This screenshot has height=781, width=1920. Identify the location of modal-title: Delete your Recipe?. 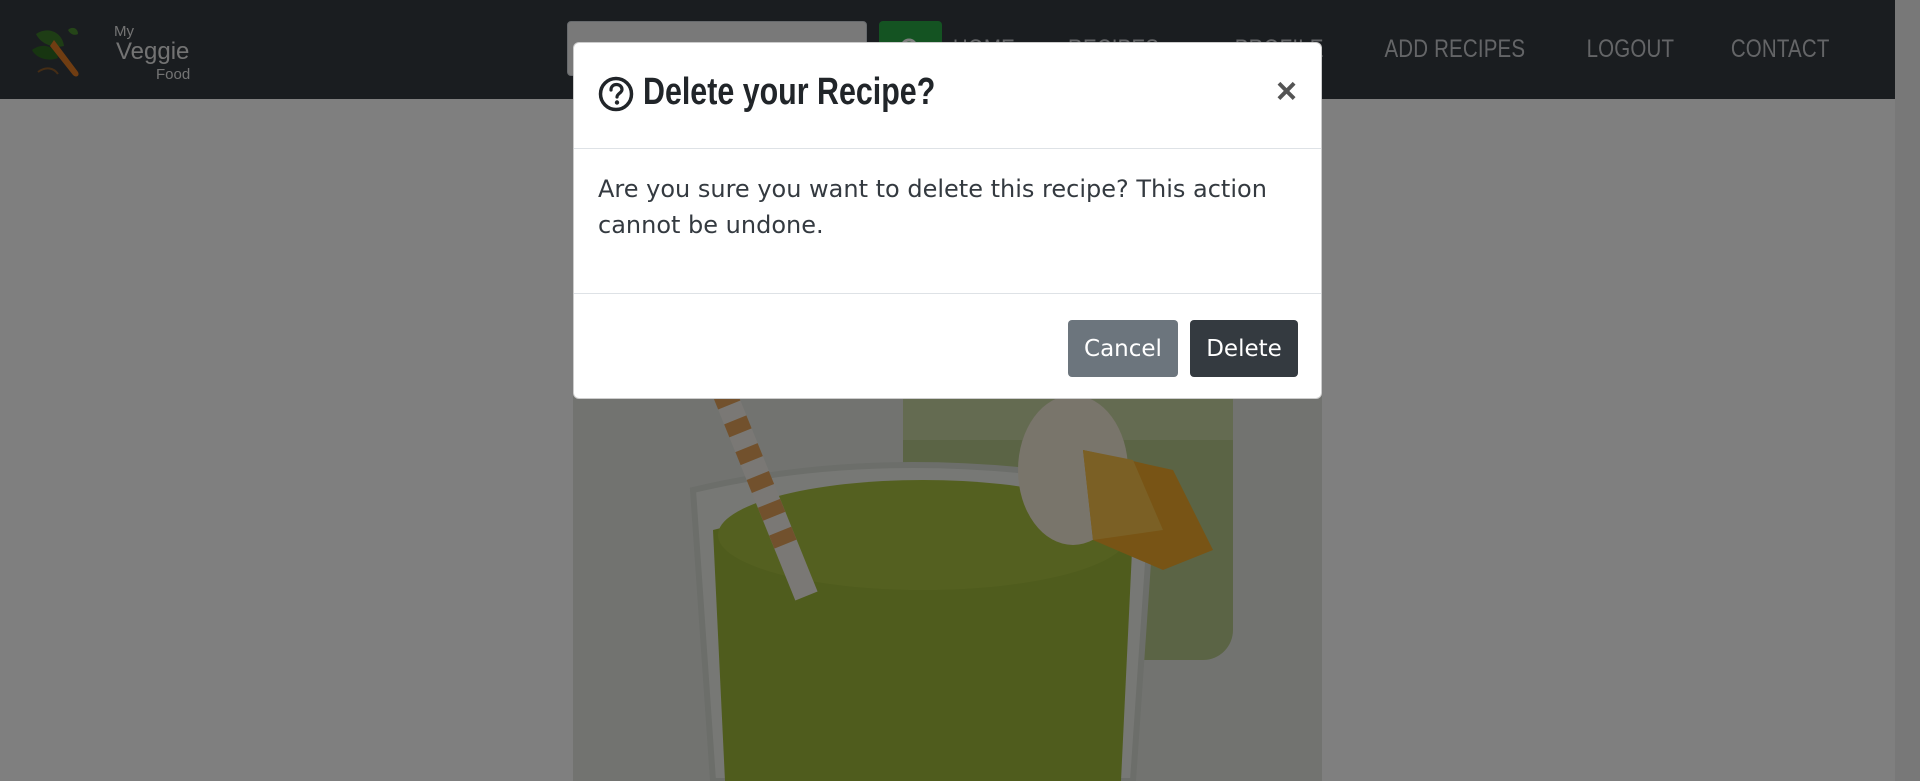
(789, 92).